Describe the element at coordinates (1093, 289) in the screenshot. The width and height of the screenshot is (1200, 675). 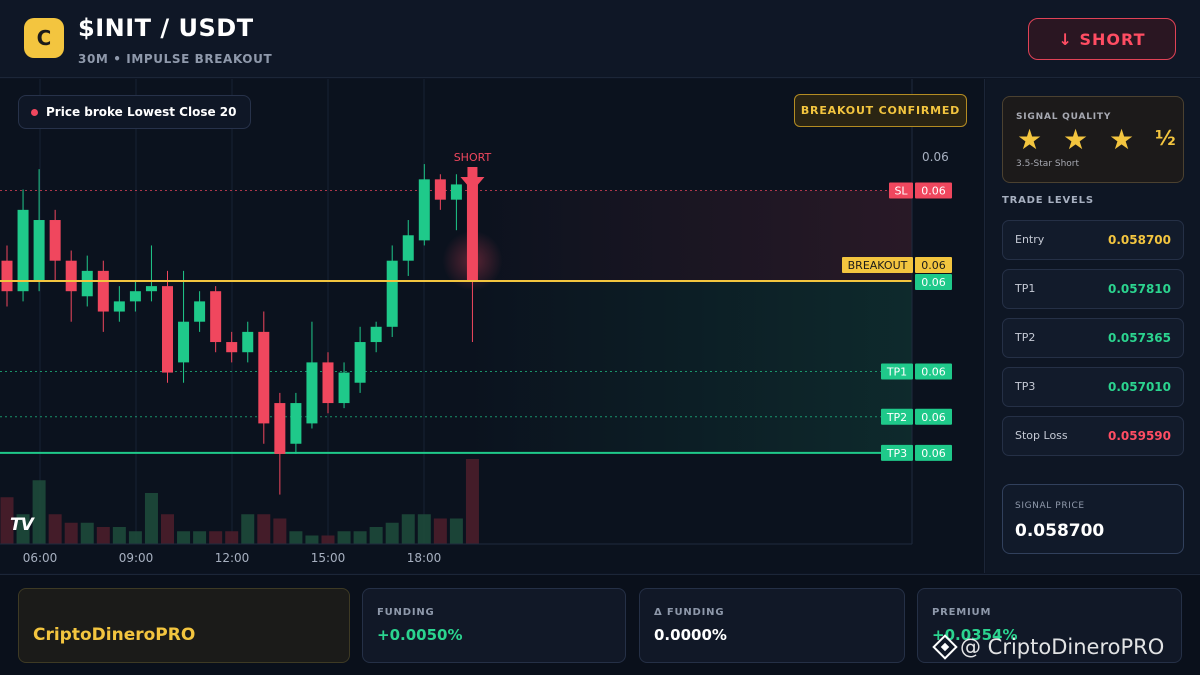
I see `trade-level-row: TP1 0.057810` at that location.